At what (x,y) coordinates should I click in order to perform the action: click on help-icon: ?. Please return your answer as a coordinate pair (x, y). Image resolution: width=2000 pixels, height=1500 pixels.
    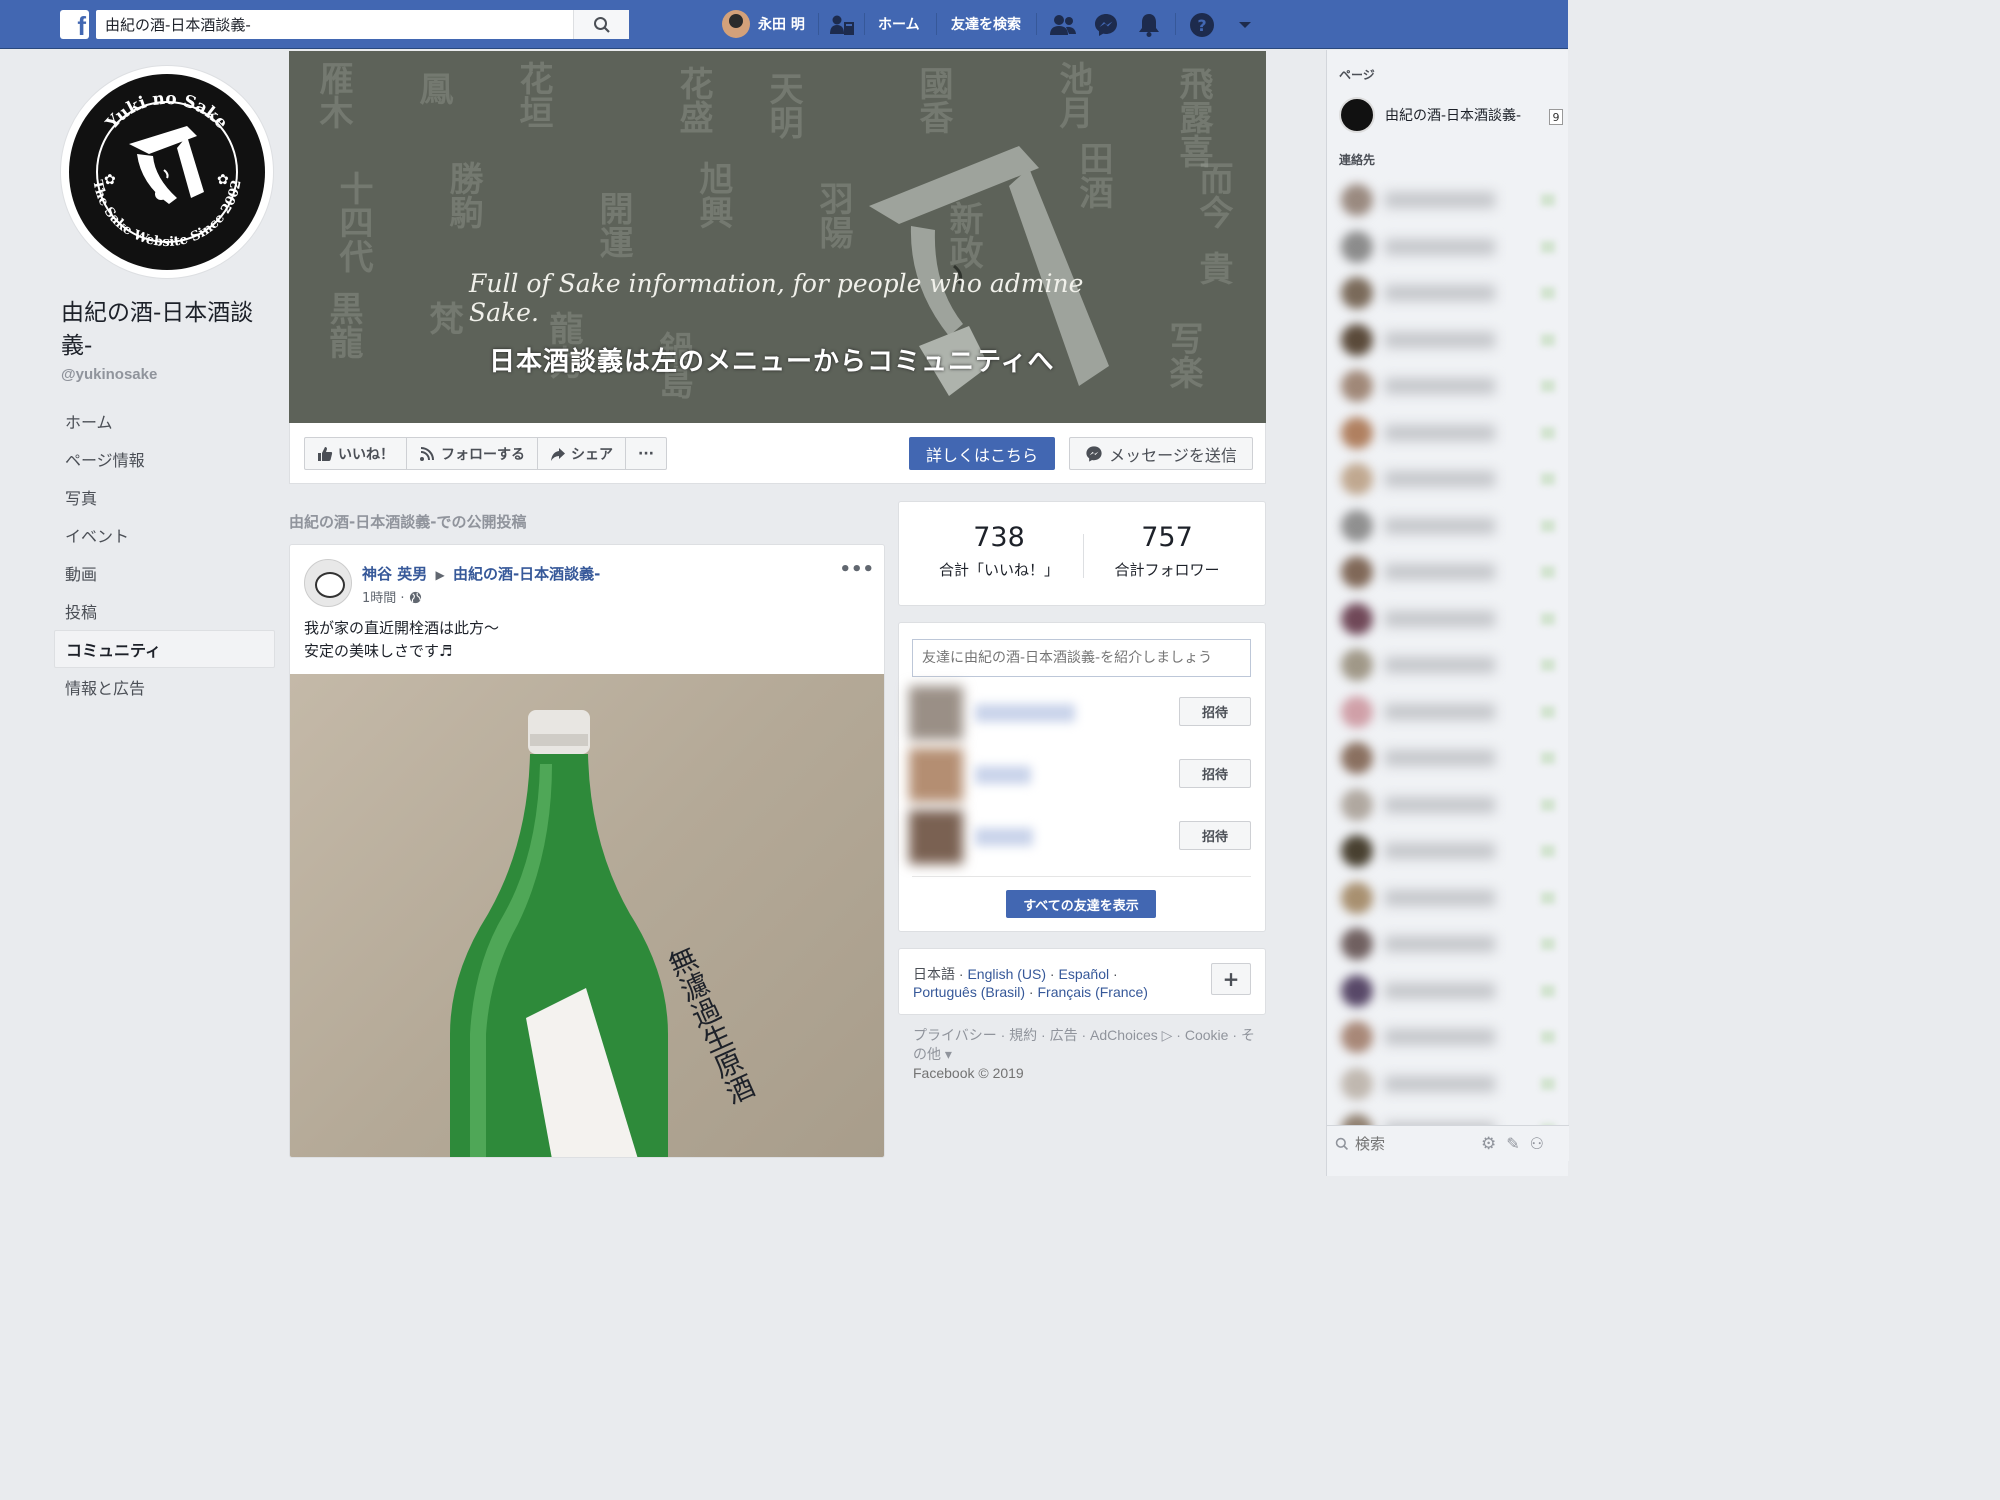
    Looking at the image, I should click on (1202, 25).